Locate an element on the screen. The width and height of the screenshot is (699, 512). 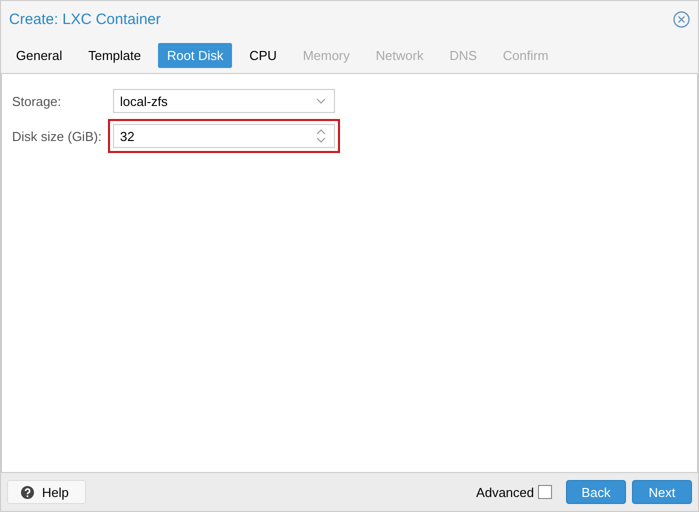
nav-button: Next is located at coordinates (662, 492).